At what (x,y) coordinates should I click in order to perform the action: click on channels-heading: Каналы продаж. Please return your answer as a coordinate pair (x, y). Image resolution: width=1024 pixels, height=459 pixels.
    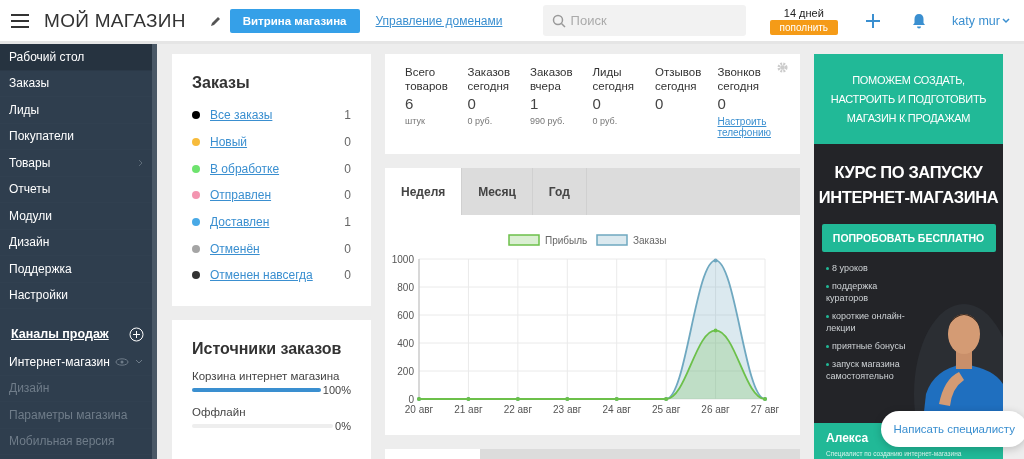
    Looking at the image, I should click on (60, 334).